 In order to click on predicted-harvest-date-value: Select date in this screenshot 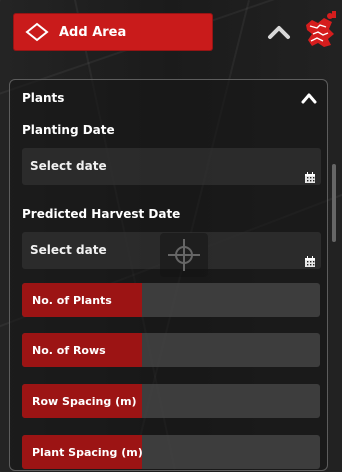, I will do `click(68, 250)`.